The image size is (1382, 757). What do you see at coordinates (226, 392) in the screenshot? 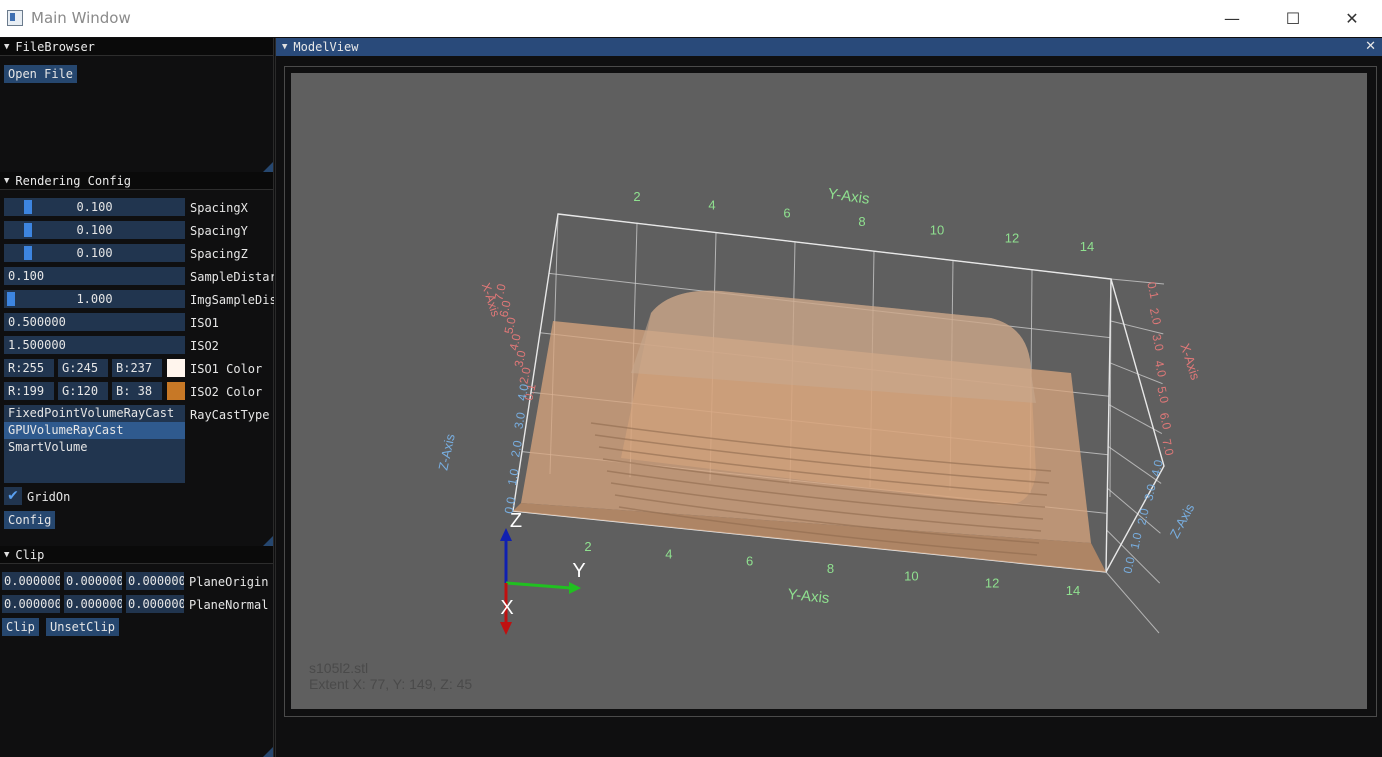
I see `iso2-color-label: ISO2 Color` at bounding box center [226, 392].